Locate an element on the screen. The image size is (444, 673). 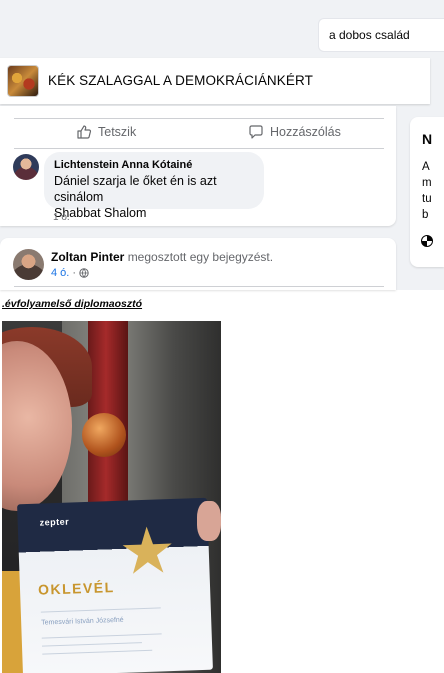
like-label: Tetszik is located at coordinates (117, 132).